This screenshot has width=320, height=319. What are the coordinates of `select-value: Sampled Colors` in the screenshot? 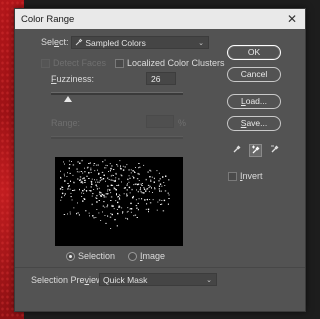 It's located at (115, 43).